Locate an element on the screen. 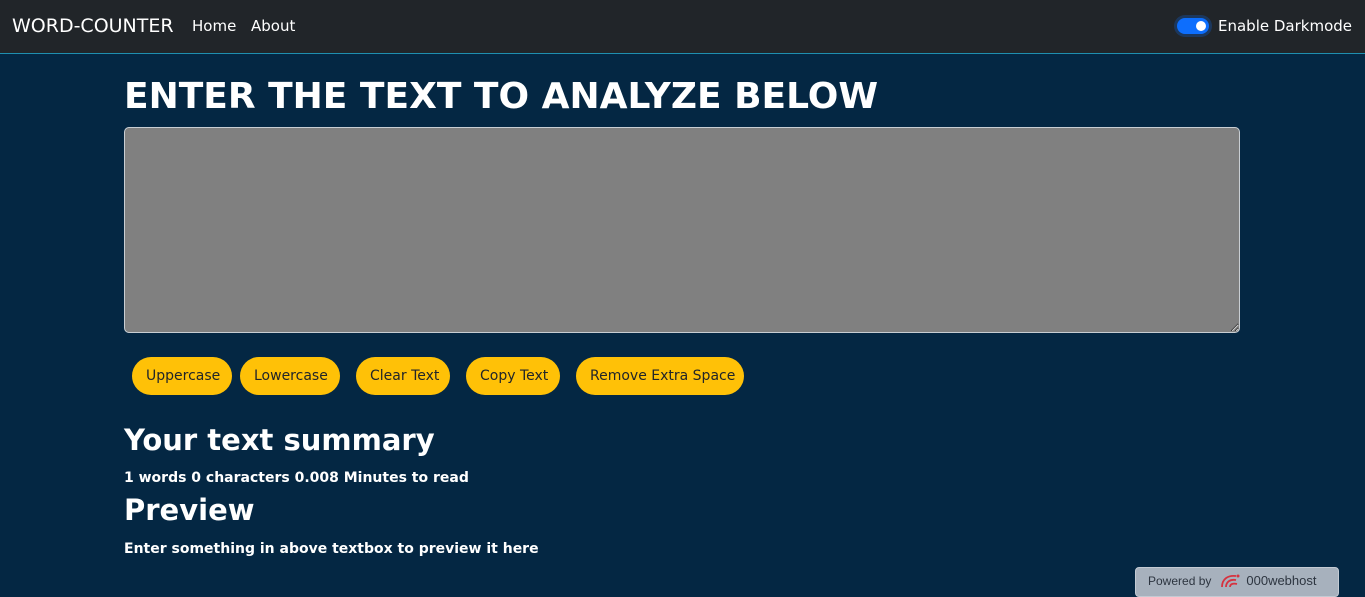 The image size is (1365, 597). navbar: WORD-COUNTER Home About Enable Darkmode is located at coordinates (682, 27).